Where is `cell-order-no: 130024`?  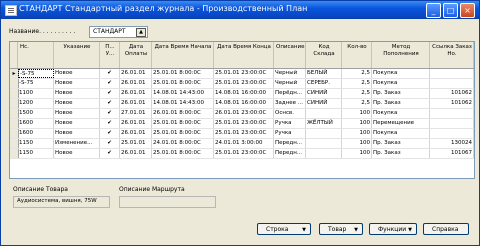
cell-order-no: 130024 is located at coordinates (452, 143).